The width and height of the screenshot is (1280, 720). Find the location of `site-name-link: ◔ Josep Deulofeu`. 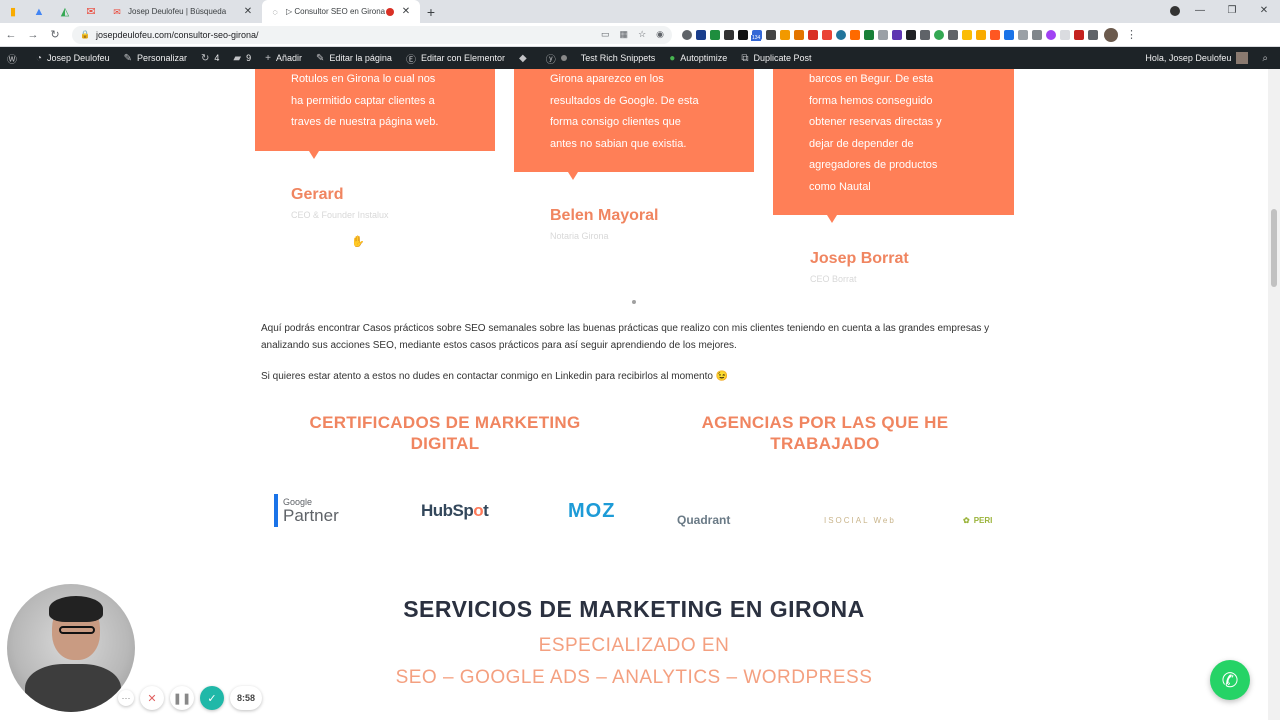

site-name-link: ◔ Josep Deulofeu is located at coordinates (73, 58).